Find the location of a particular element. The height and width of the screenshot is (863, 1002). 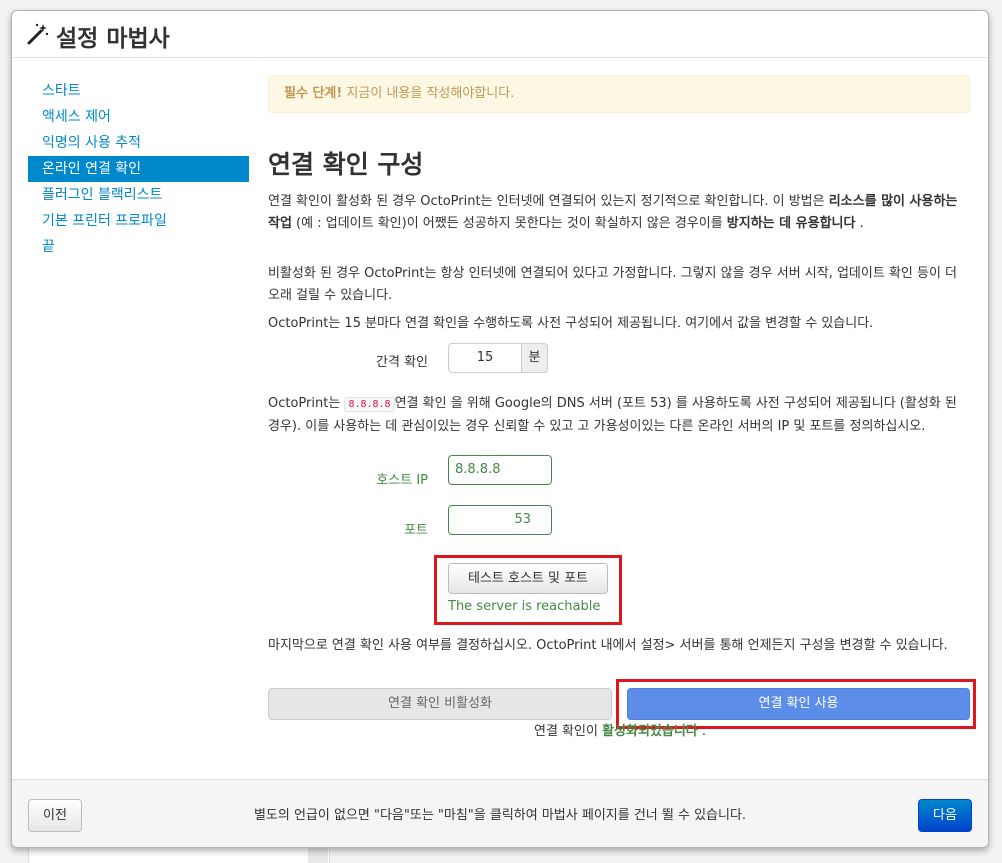

alert-strong: 필수 단계! is located at coordinates (313, 93).